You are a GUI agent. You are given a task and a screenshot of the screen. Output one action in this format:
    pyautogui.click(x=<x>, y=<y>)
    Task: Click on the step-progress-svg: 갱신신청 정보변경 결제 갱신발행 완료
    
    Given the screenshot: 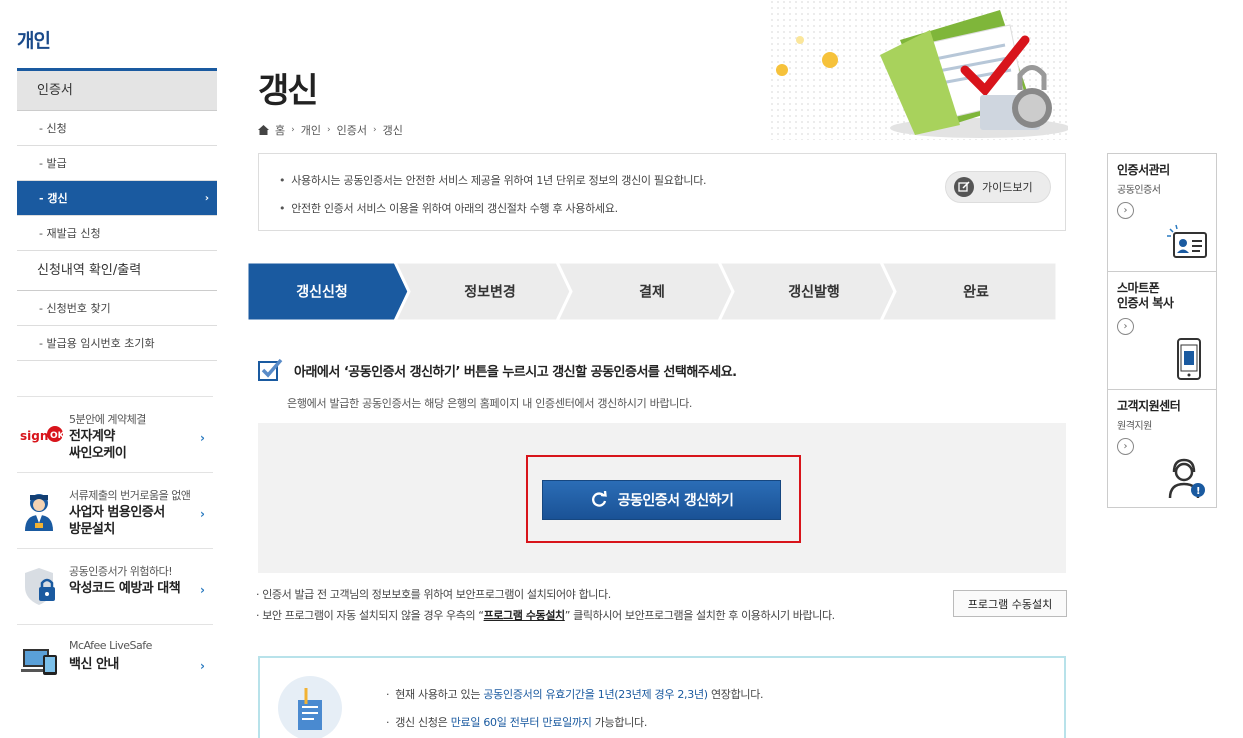 What is the action you would take?
    pyautogui.click(x=652, y=291)
    